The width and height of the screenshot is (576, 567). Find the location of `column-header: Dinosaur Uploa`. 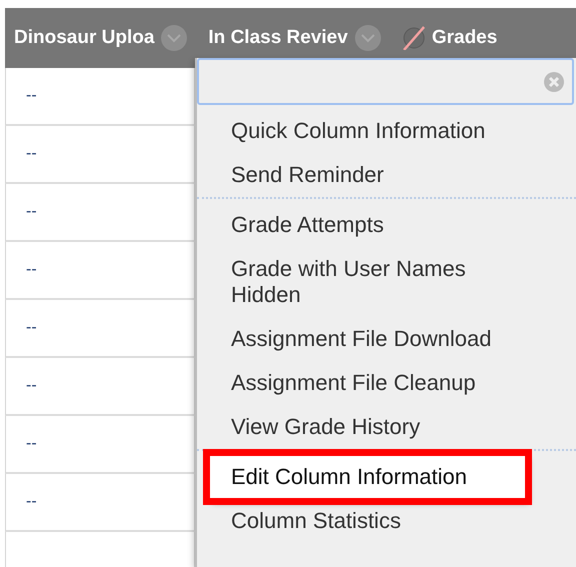

column-header: Dinosaur Uploa is located at coordinates (84, 38).